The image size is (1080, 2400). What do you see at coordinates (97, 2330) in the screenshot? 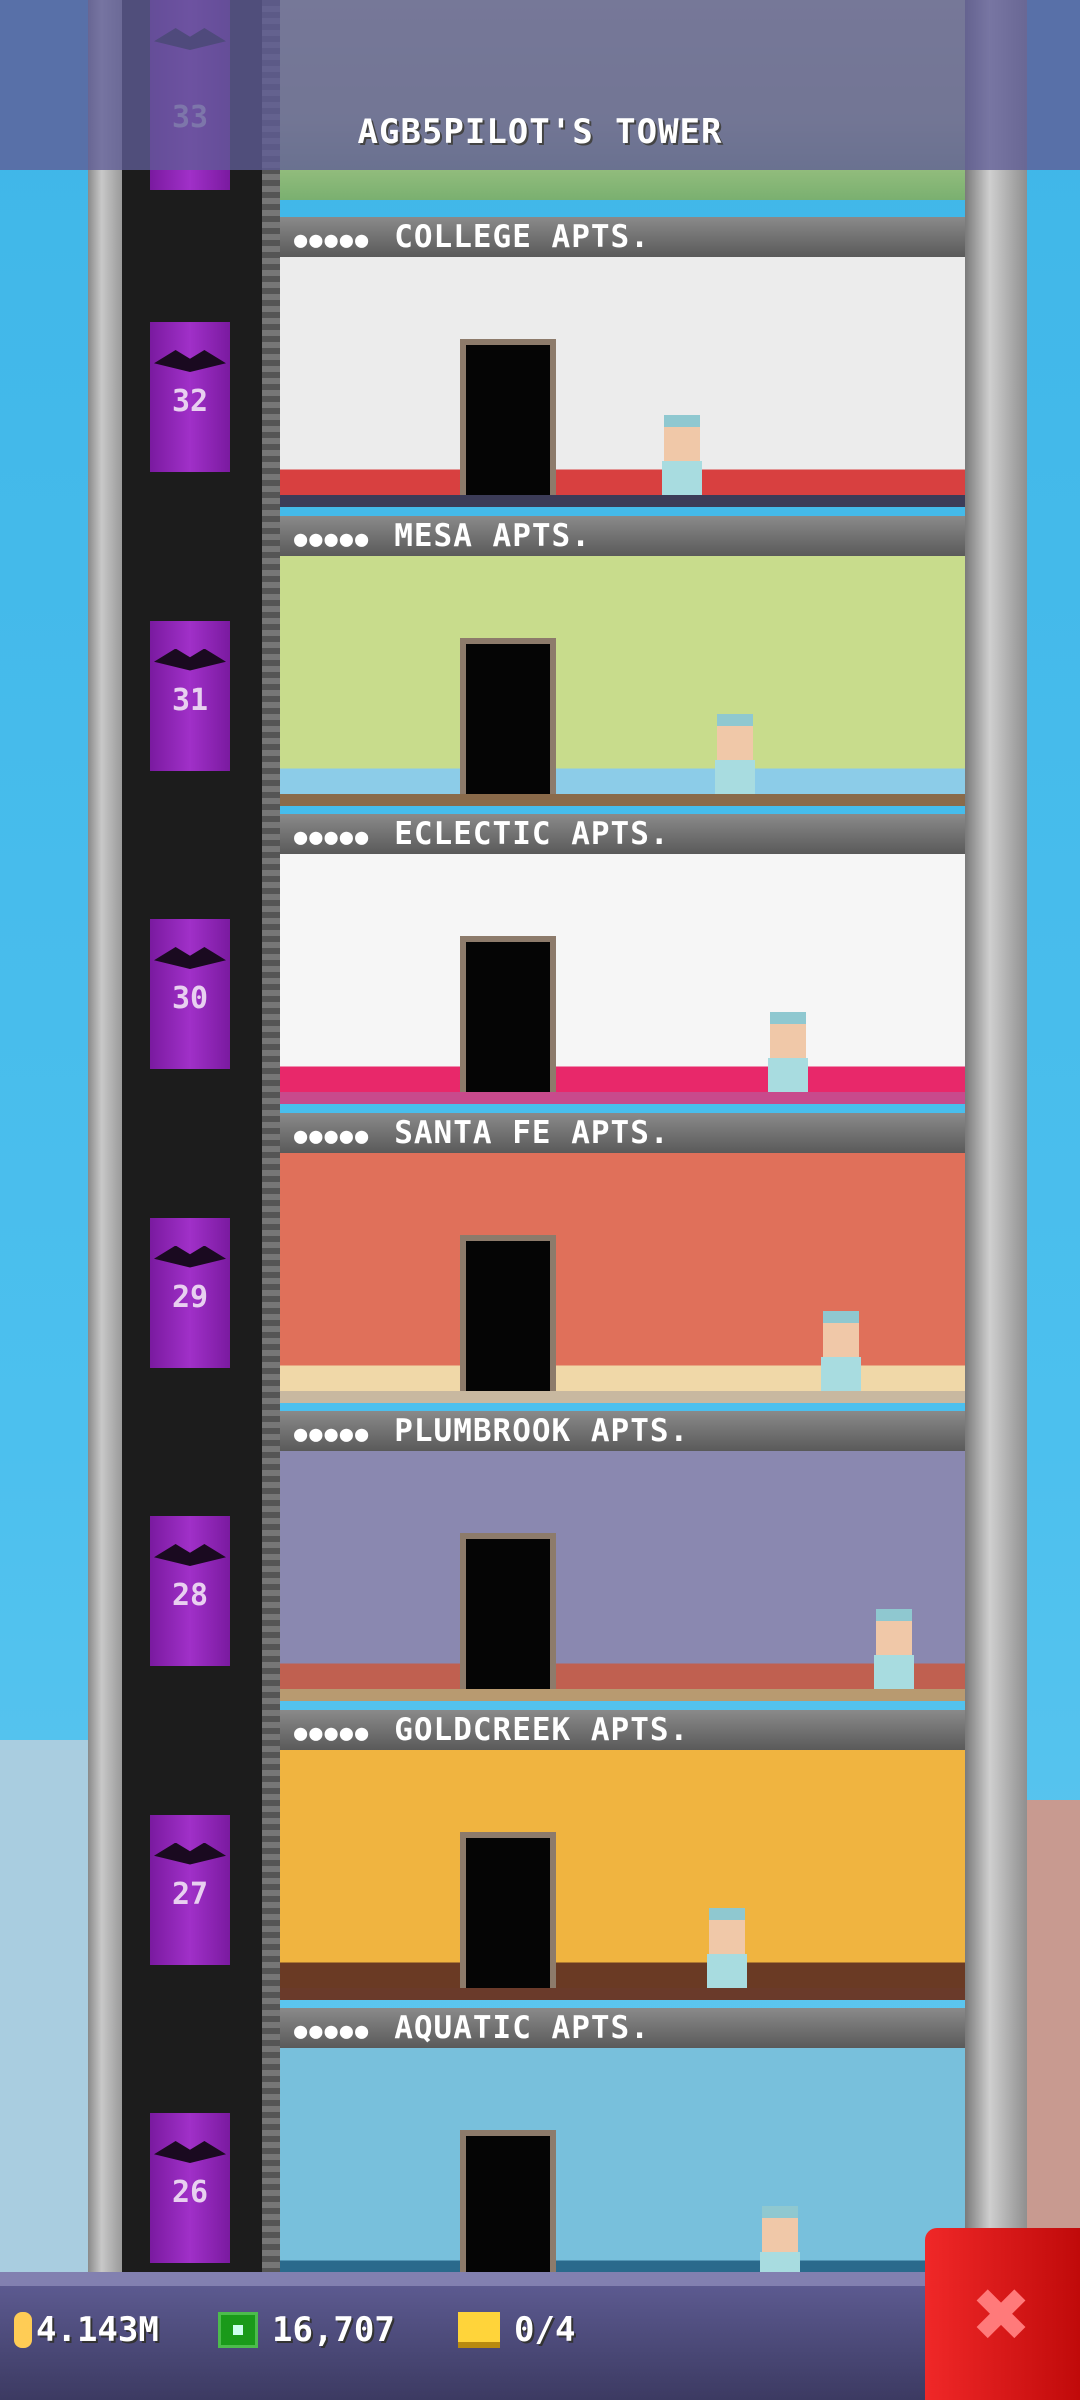
I see `coins-value: 4.143M` at bounding box center [97, 2330].